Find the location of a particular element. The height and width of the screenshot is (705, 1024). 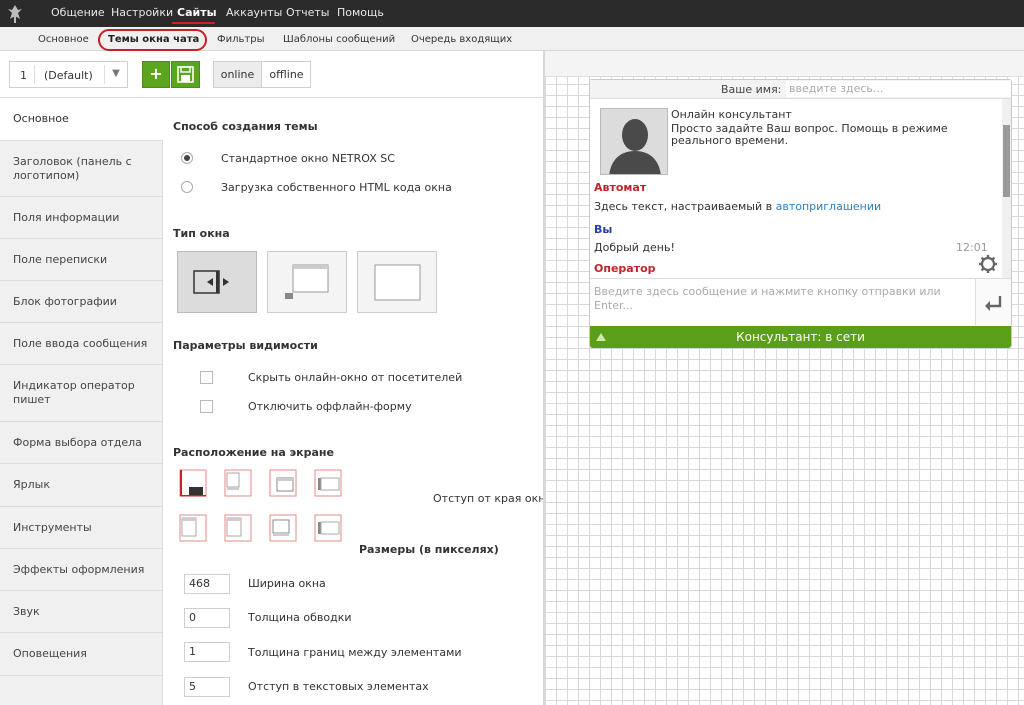

save-theme-button is located at coordinates (185, 74).